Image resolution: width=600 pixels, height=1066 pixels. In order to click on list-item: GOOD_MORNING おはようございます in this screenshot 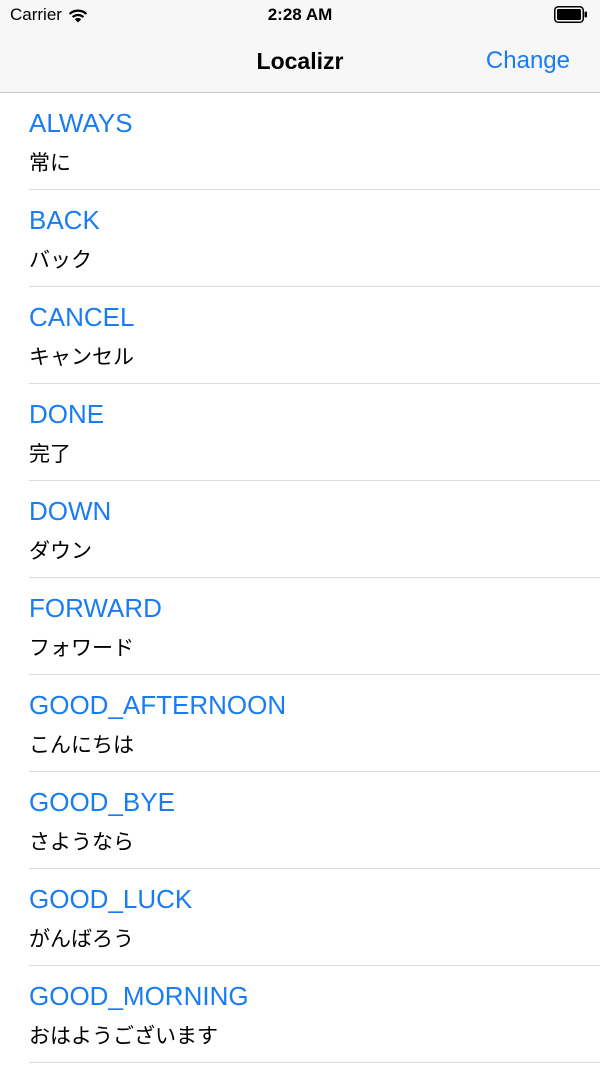, I will do `click(300, 1014)`.